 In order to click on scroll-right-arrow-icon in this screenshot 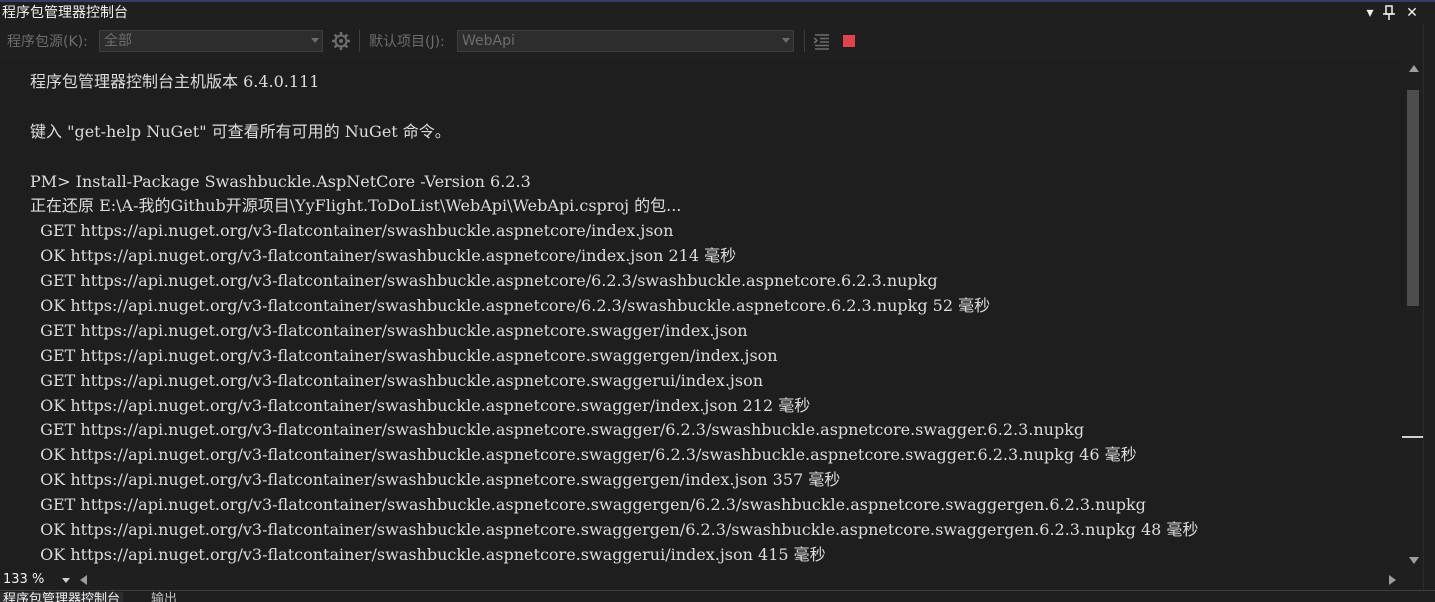, I will do `click(1392, 580)`.